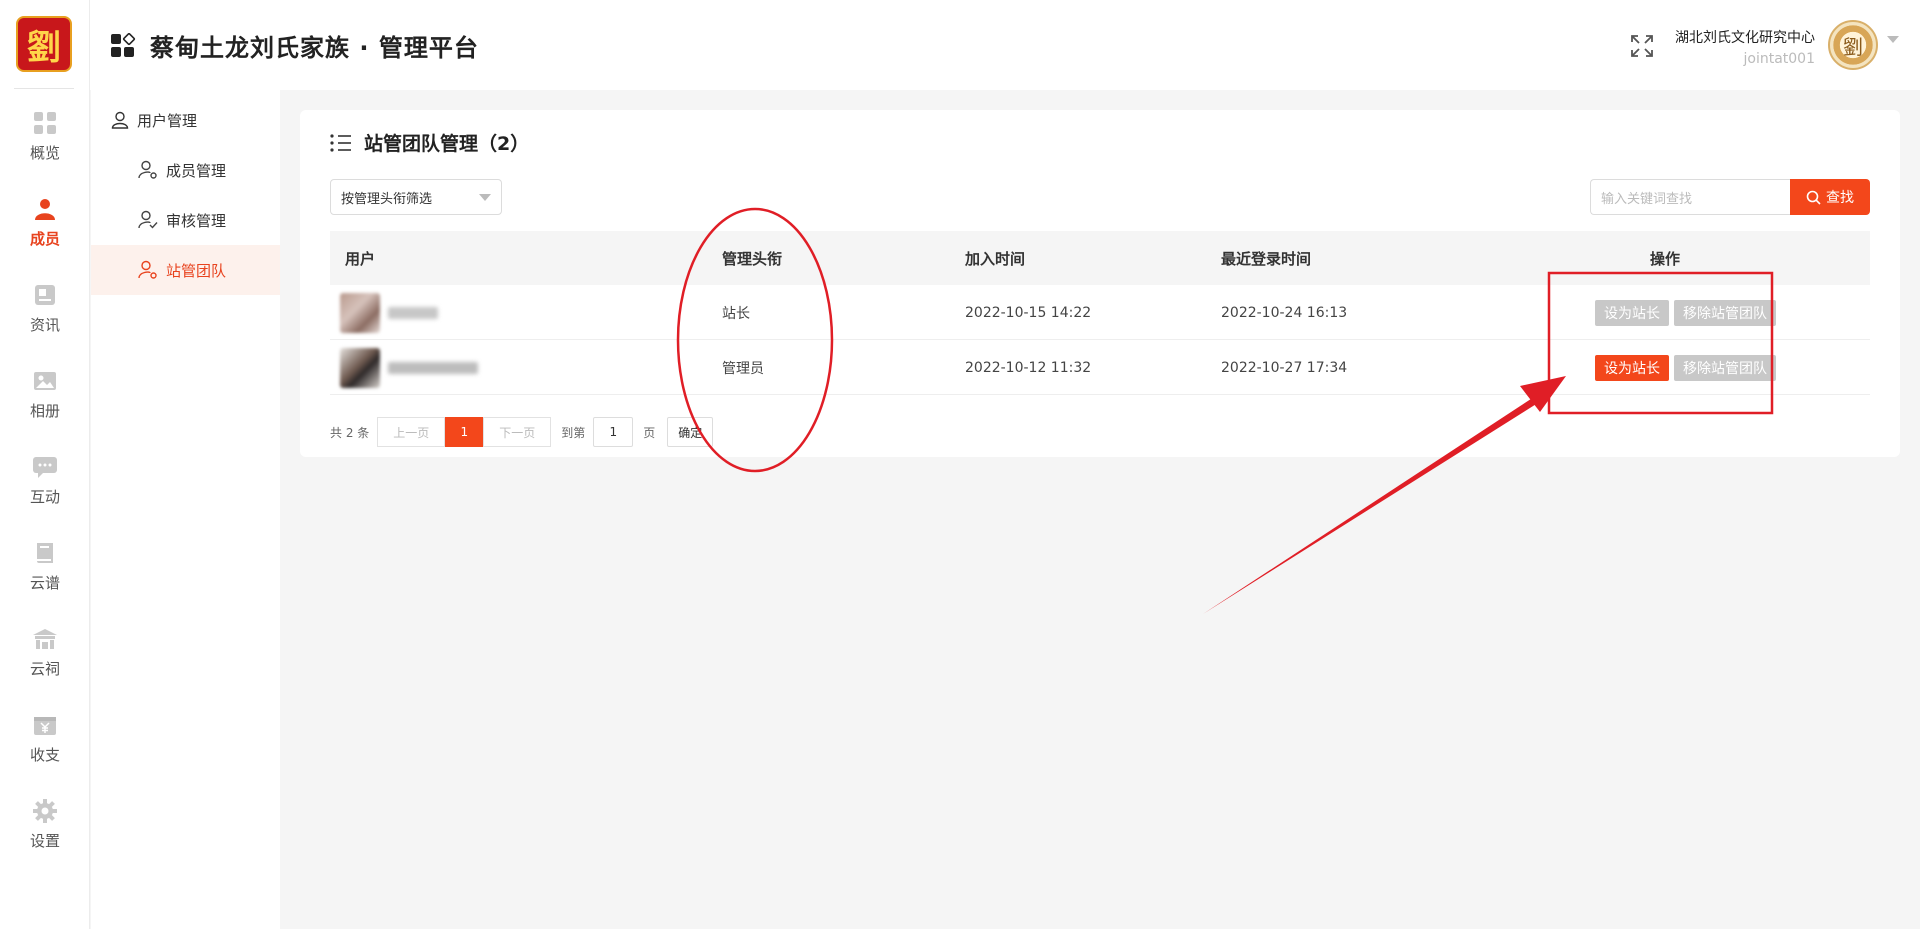  What do you see at coordinates (45, 725) in the screenshot?
I see `yen-icon` at bounding box center [45, 725].